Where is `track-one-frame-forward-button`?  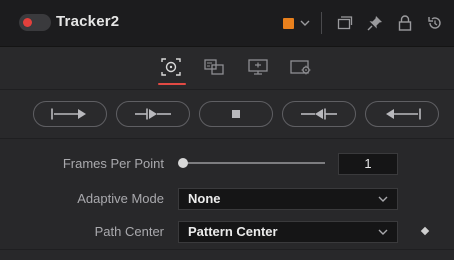 track-one-frame-forward-button is located at coordinates (319, 114).